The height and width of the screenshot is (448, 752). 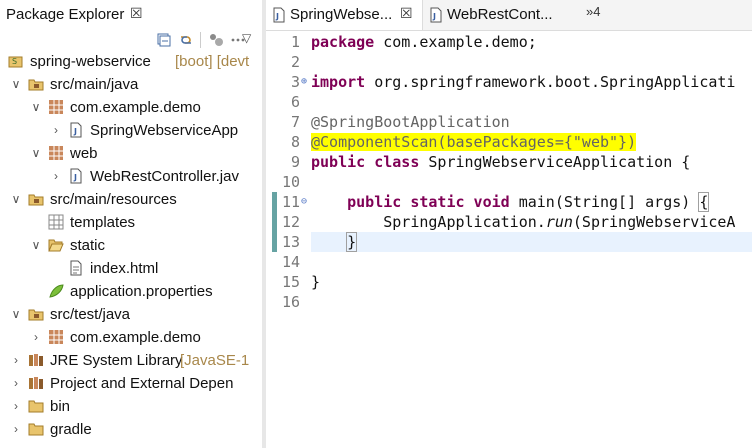 I want to click on tree-item-src-main-resources: ∨ src/main/resources, so click(x=131, y=199).